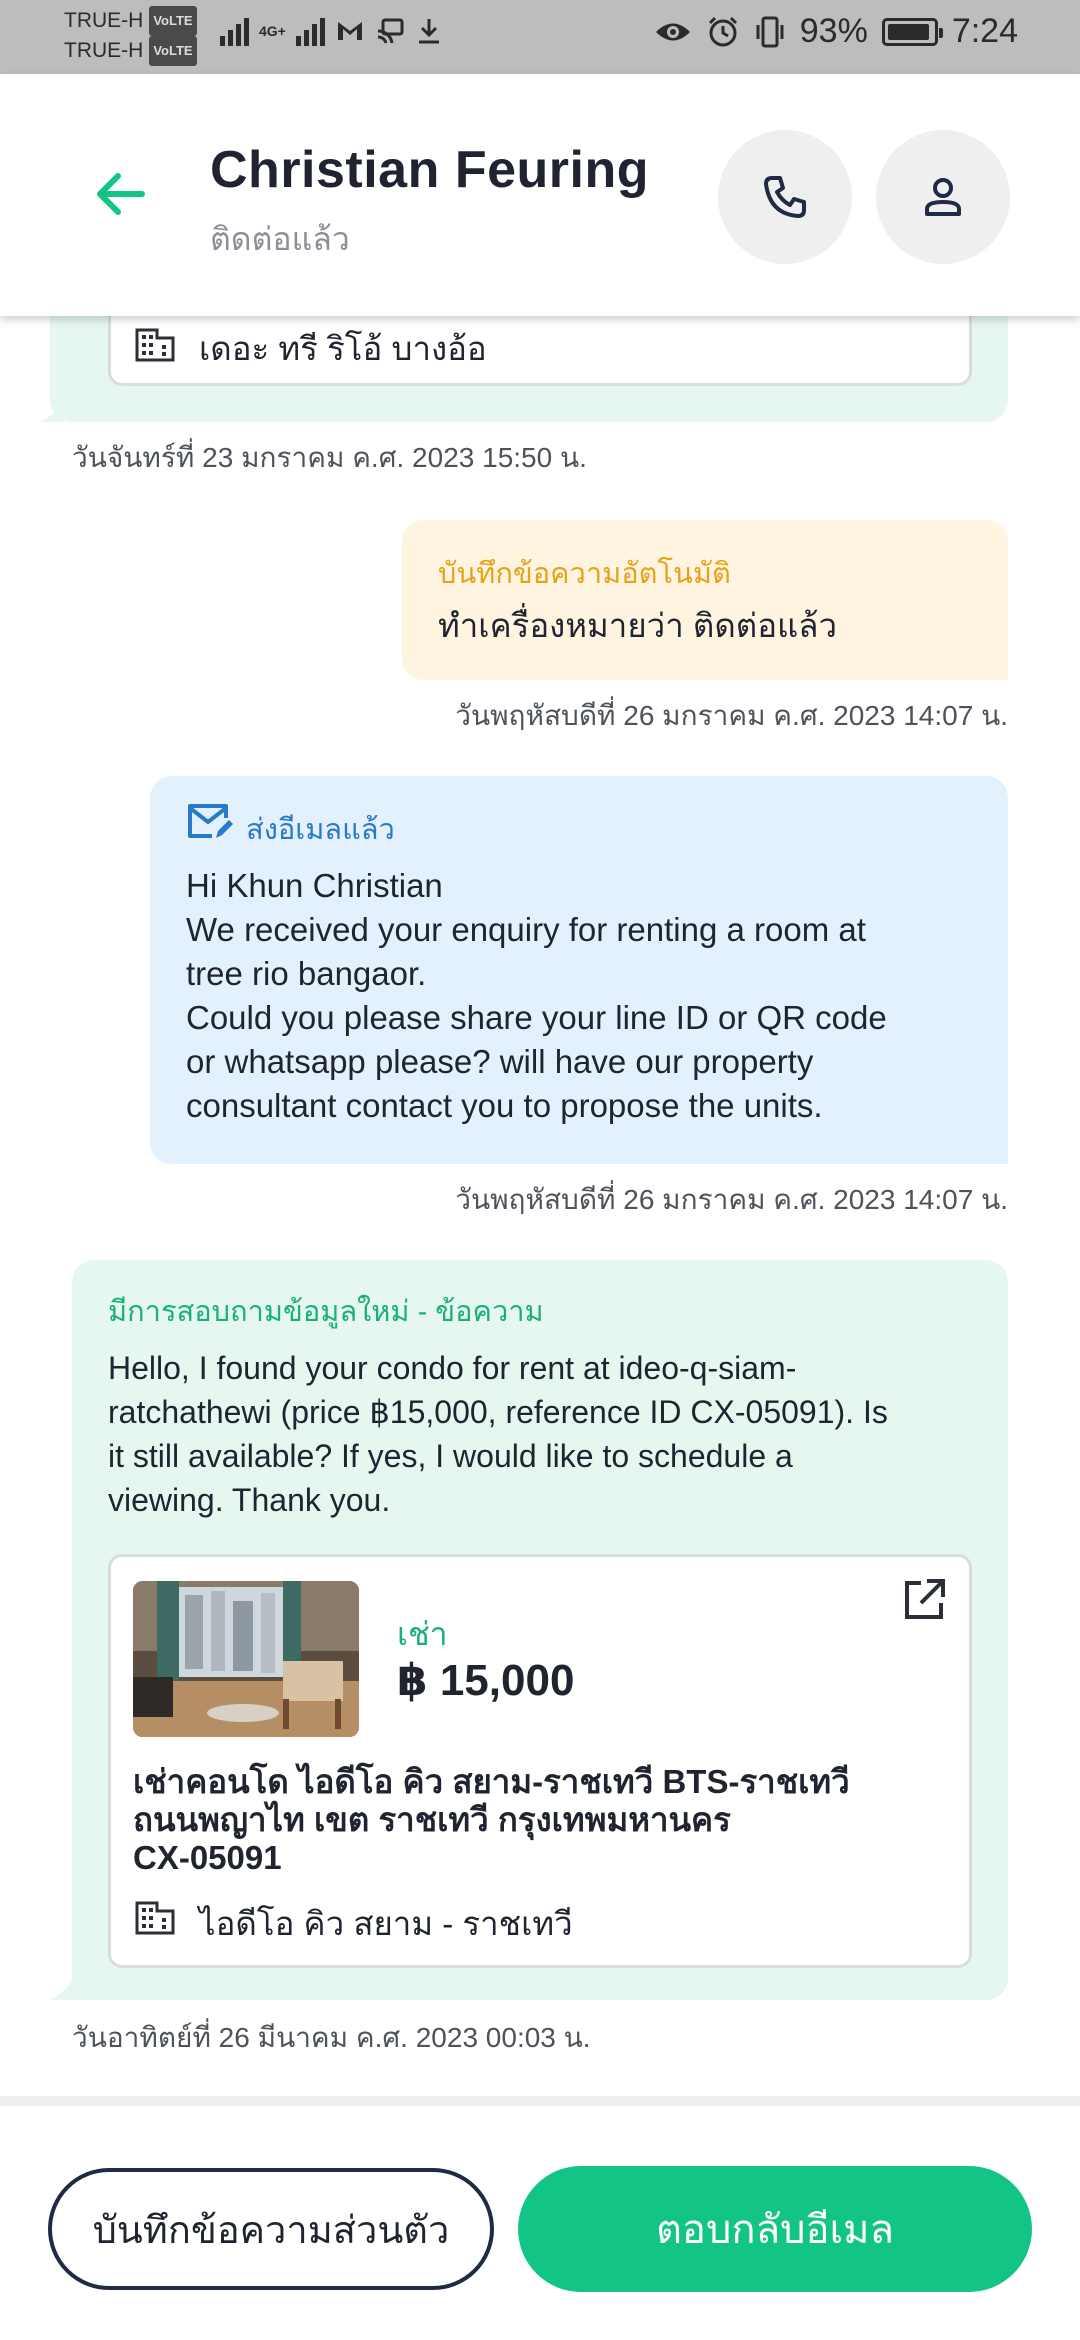 This screenshot has height=2340, width=1080. I want to click on carrier-info: TRUE-H VoLTE TRUE-H VoLTE, so click(130, 36).